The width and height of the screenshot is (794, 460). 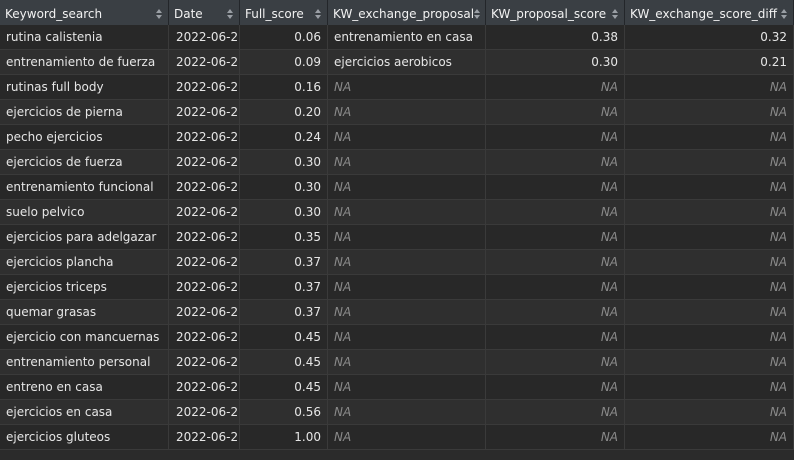 What do you see at coordinates (555, 37) in the screenshot?
I see `table-cell: 0.38` at bounding box center [555, 37].